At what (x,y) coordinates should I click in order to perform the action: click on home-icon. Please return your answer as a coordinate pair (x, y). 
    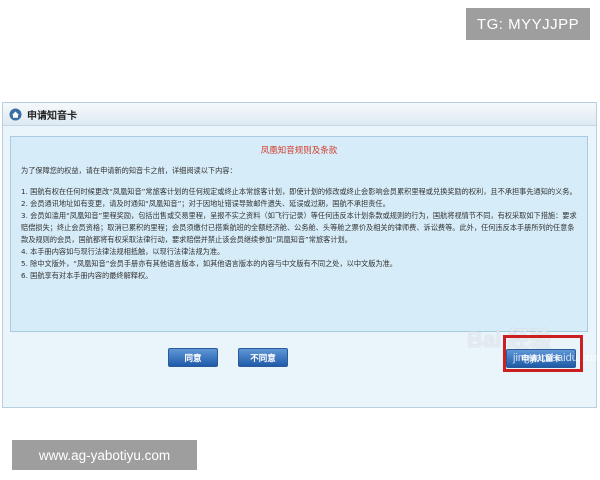
    Looking at the image, I should click on (15, 114).